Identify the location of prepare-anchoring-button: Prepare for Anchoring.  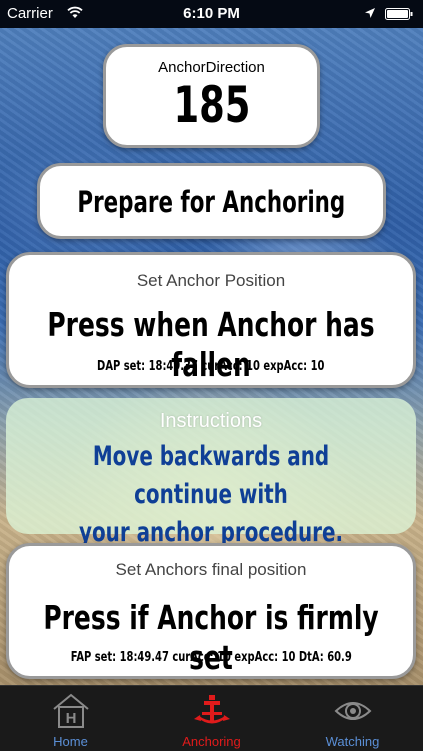
(211, 201).